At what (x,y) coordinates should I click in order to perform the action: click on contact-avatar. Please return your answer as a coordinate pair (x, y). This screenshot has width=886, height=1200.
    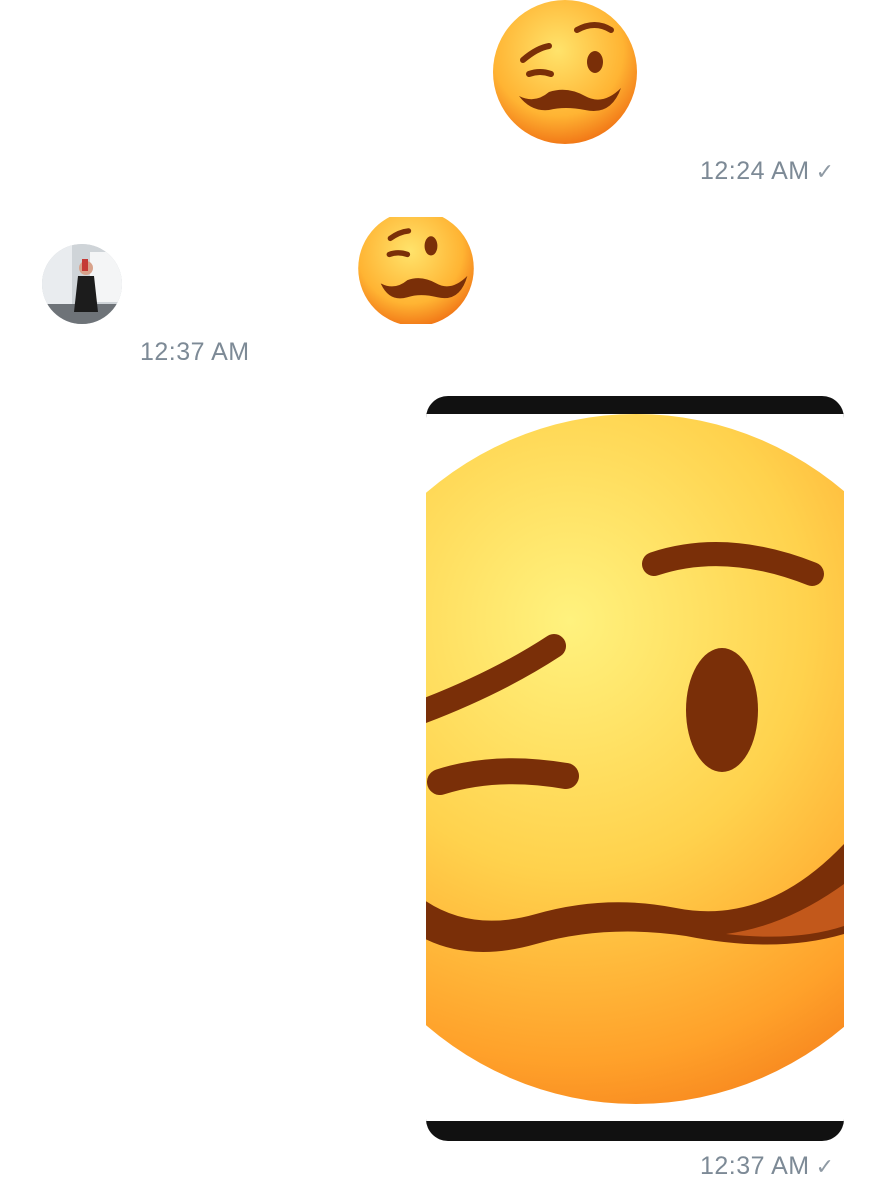
    Looking at the image, I should click on (82, 284).